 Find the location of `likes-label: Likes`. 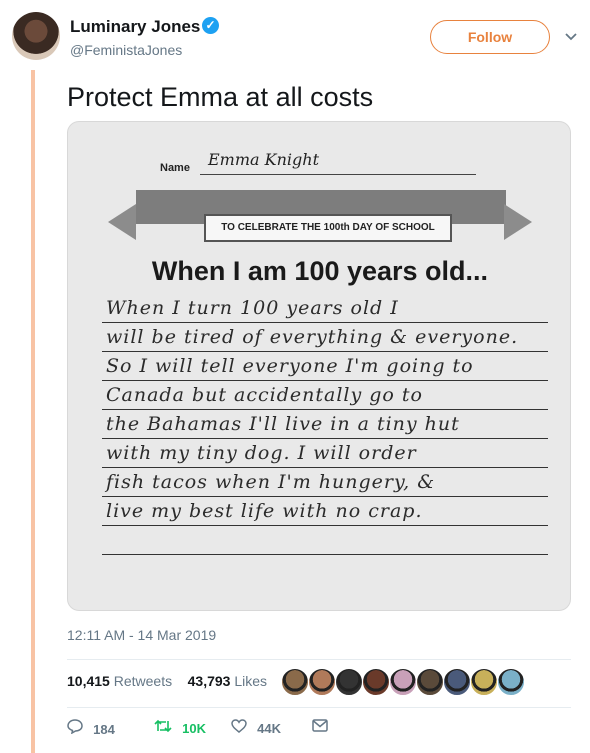

likes-label: Likes is located at coordinates (251, 681).